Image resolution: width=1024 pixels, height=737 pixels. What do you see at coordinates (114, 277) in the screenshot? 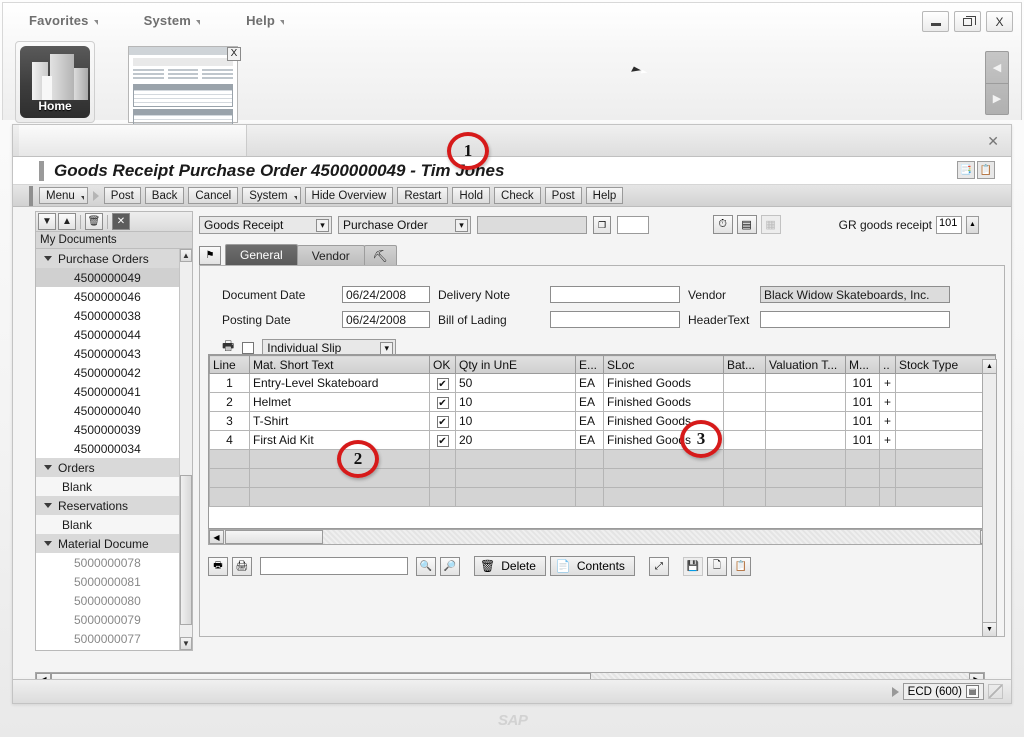
I see `list-item: 4500000049` at bounding box center [114, 277].